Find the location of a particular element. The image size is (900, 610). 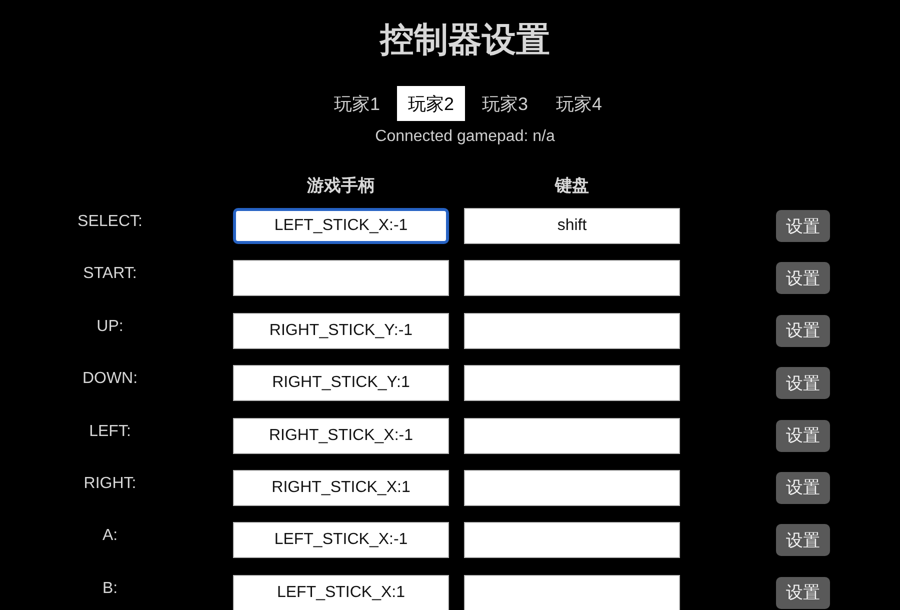

action-label: RIGHT: is located at coordinates (110, 483).